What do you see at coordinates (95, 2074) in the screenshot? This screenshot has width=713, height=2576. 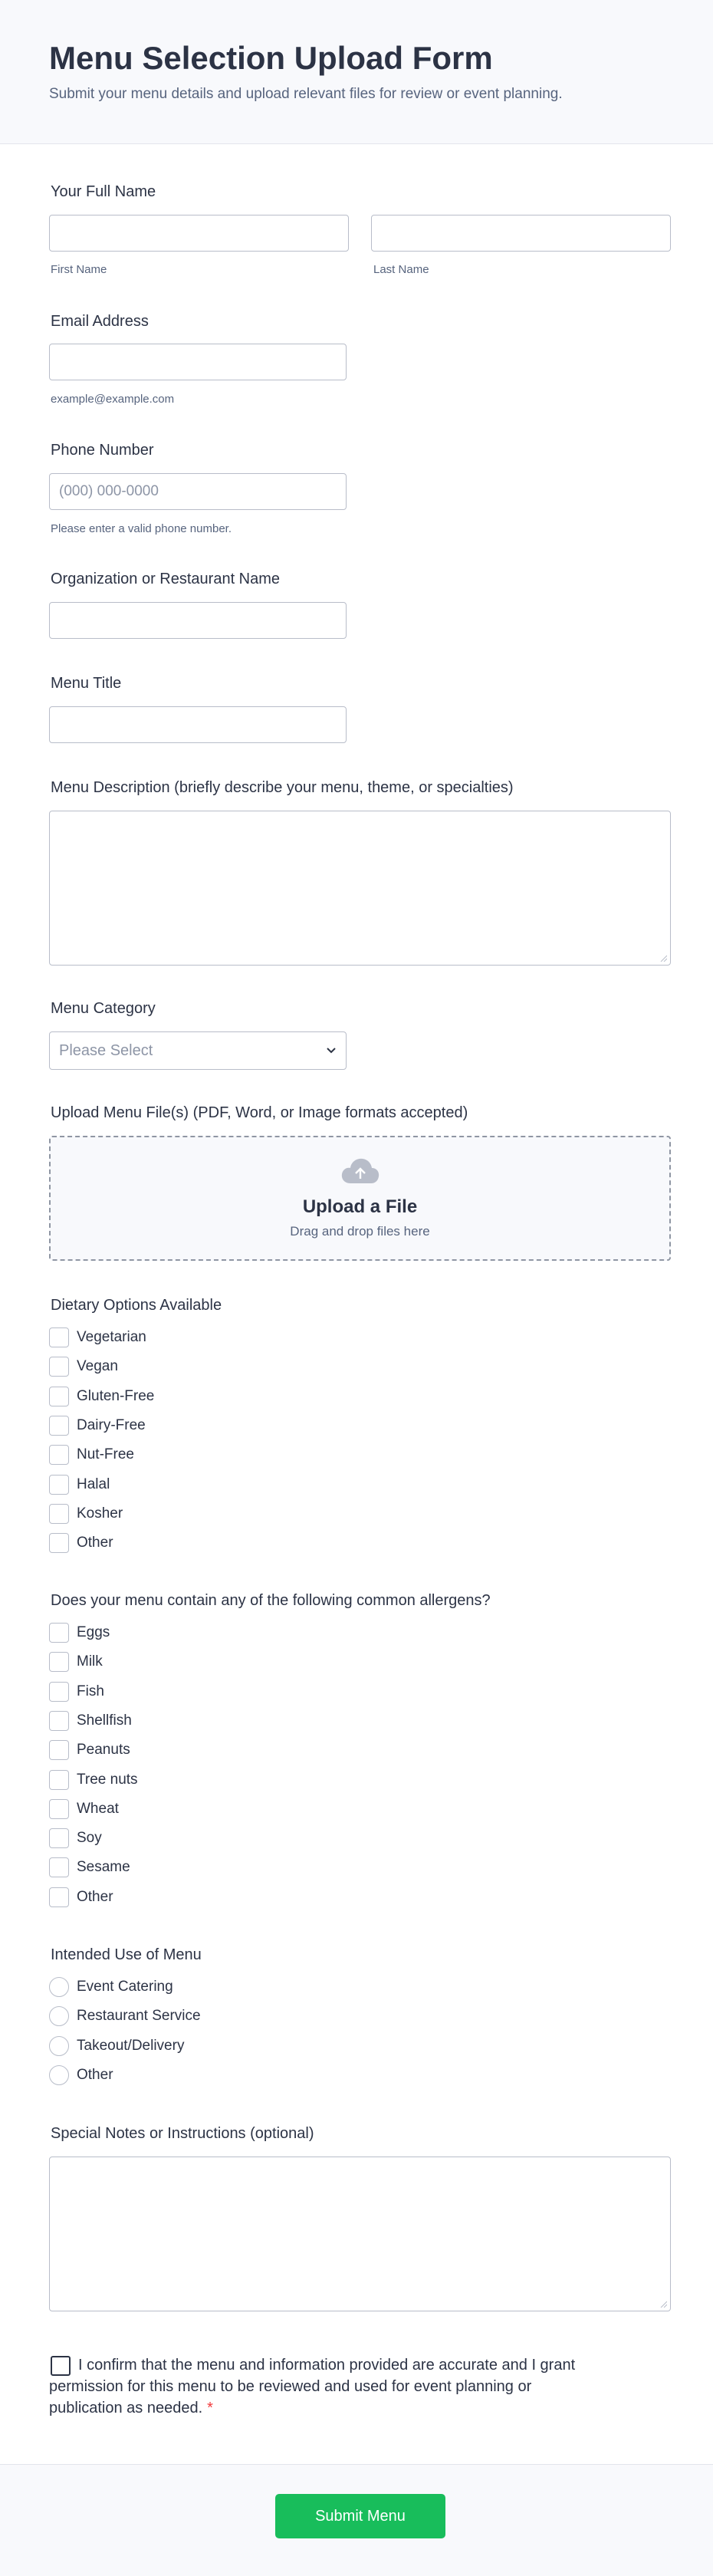 I see `intended-use-option-label: Other` at bounding box center [95, 2074].